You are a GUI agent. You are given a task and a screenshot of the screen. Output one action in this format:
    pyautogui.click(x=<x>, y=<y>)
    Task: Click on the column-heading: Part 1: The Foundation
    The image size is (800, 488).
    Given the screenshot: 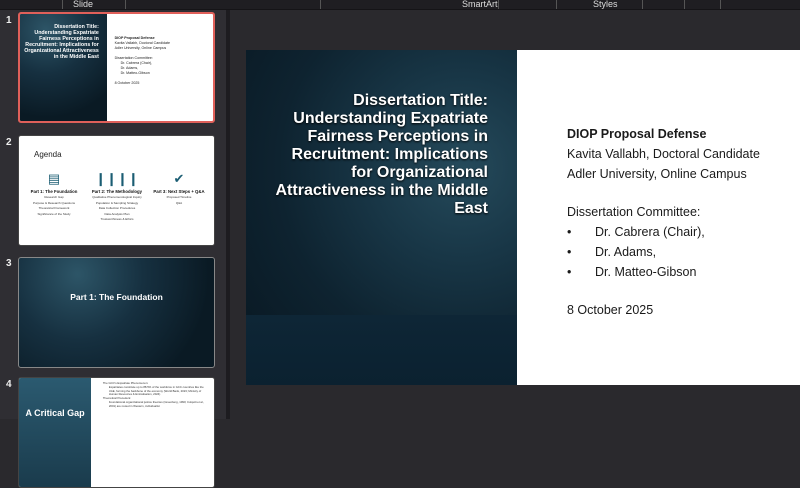 What is the action you would take?
    pyautogui.click(x=54, y=191)
    